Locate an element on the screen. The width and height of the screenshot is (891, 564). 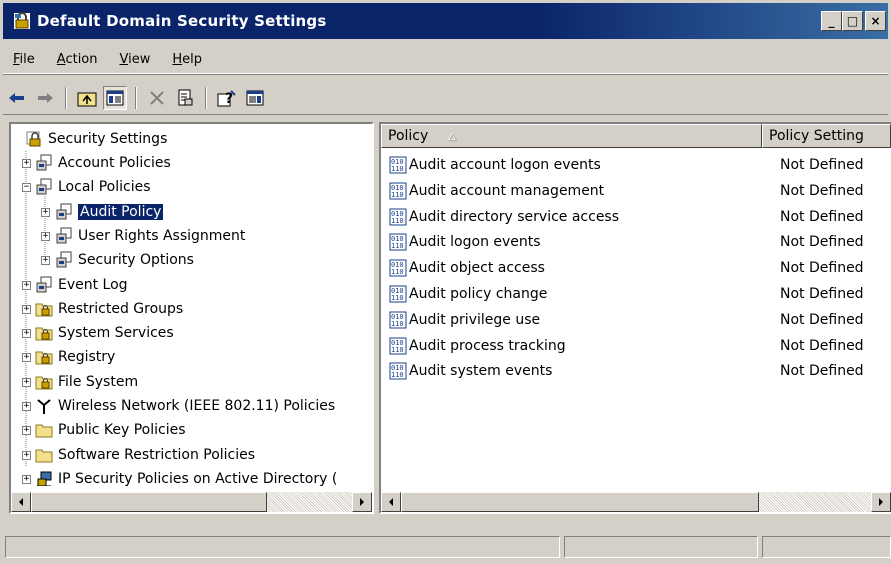
list-item: 010 110 Audit policy change Not Defined is located at coordinates (636, 294).